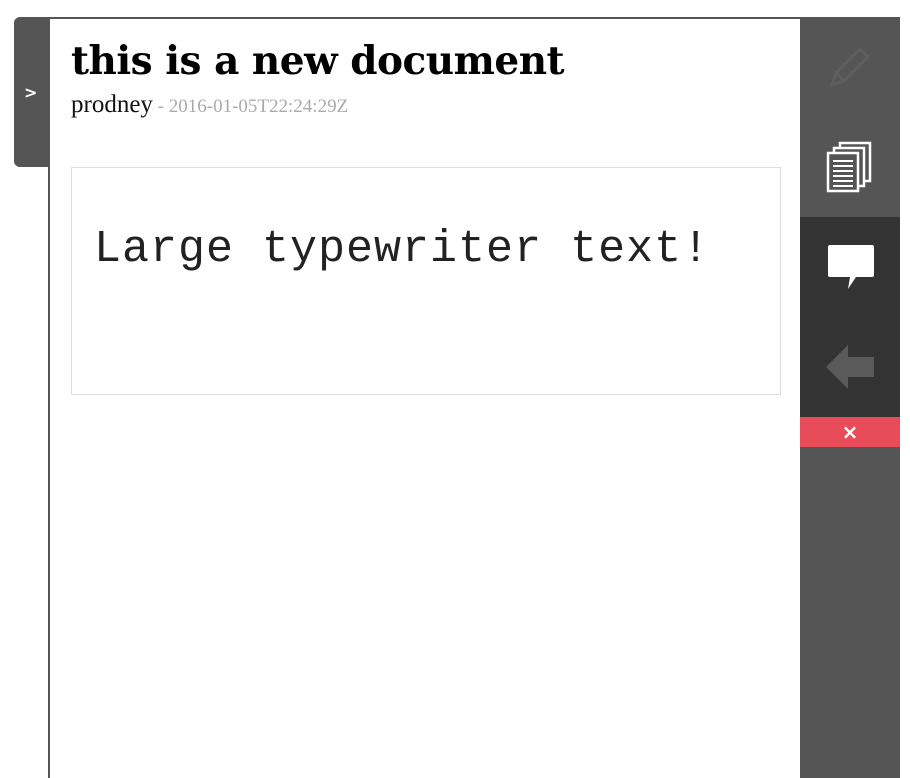 This screenshot has width=910, height=778. What do you see at coordinates (850, 432) in the screenshot?
I see `close-button: ×` at bounding box center [850, 432].